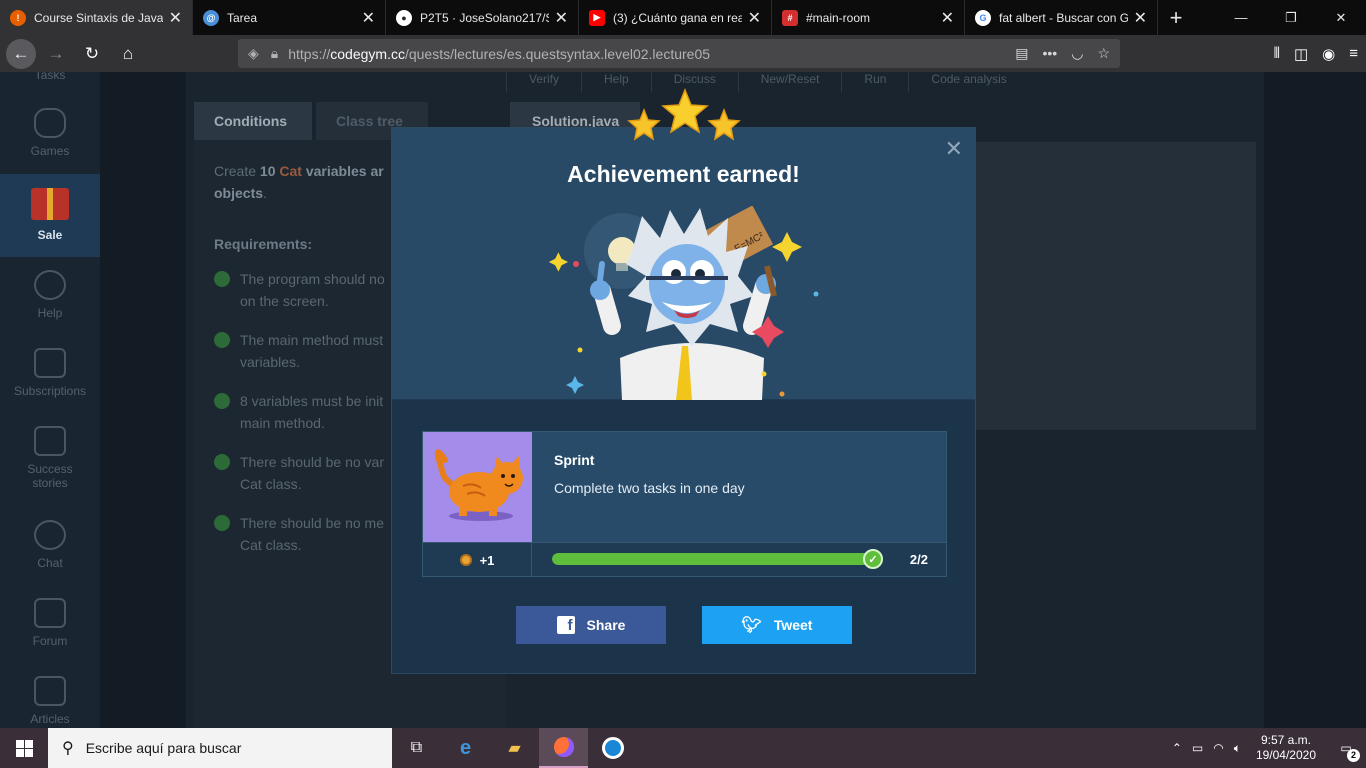  What do you see at coordinates (96, 17) in the screenshot?
I see `browser-tab: ! Course Sintaxis de Java - ✕` at bounding box center [96, 17].